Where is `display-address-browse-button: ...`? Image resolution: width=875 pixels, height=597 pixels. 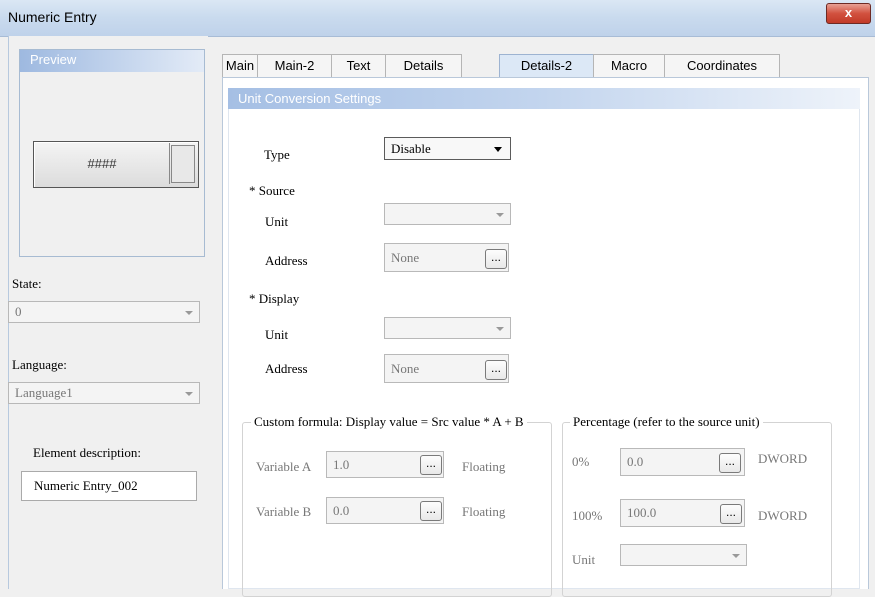 display-address-browse-button: ... is located at coordinates (496, 370).